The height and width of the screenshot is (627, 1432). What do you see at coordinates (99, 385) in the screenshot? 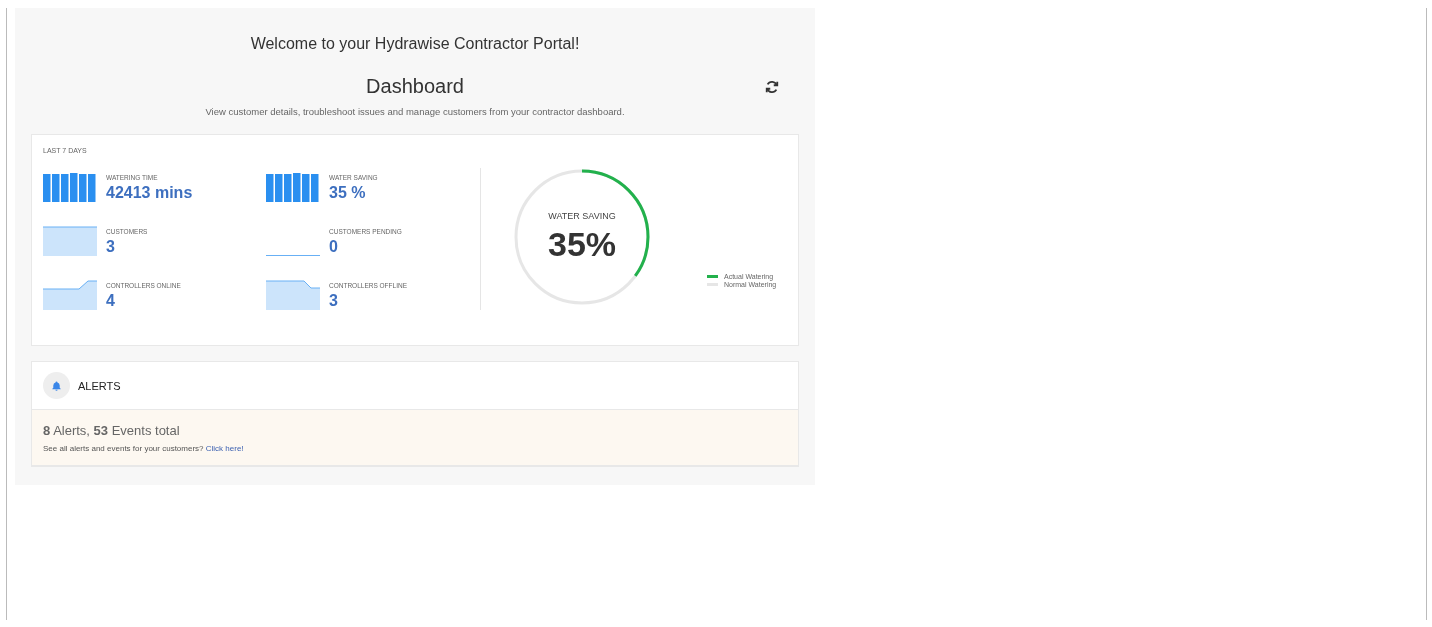
I see `alerts-title: ALERTS` at bounding box center [99, 385].